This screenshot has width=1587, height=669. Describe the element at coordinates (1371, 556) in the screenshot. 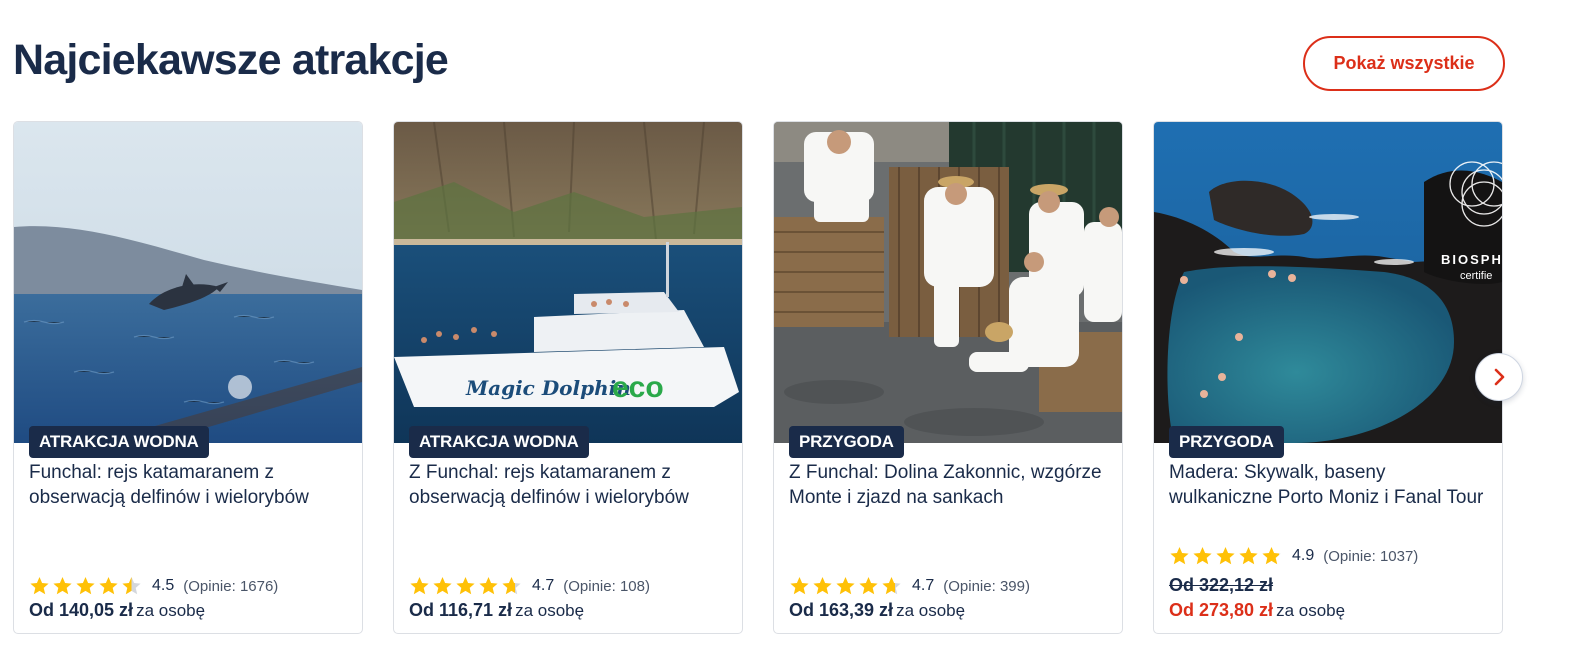

I see `review-count: (Opinie: 1037)` at that location.